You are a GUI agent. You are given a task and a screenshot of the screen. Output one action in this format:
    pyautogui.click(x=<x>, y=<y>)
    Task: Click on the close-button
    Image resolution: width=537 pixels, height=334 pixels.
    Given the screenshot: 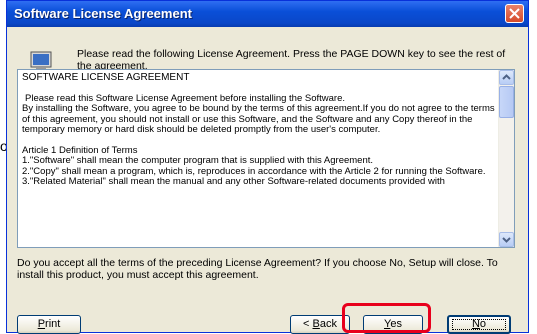 What is the action you would take?
    pyautogui.click(x=514, y=13)
    